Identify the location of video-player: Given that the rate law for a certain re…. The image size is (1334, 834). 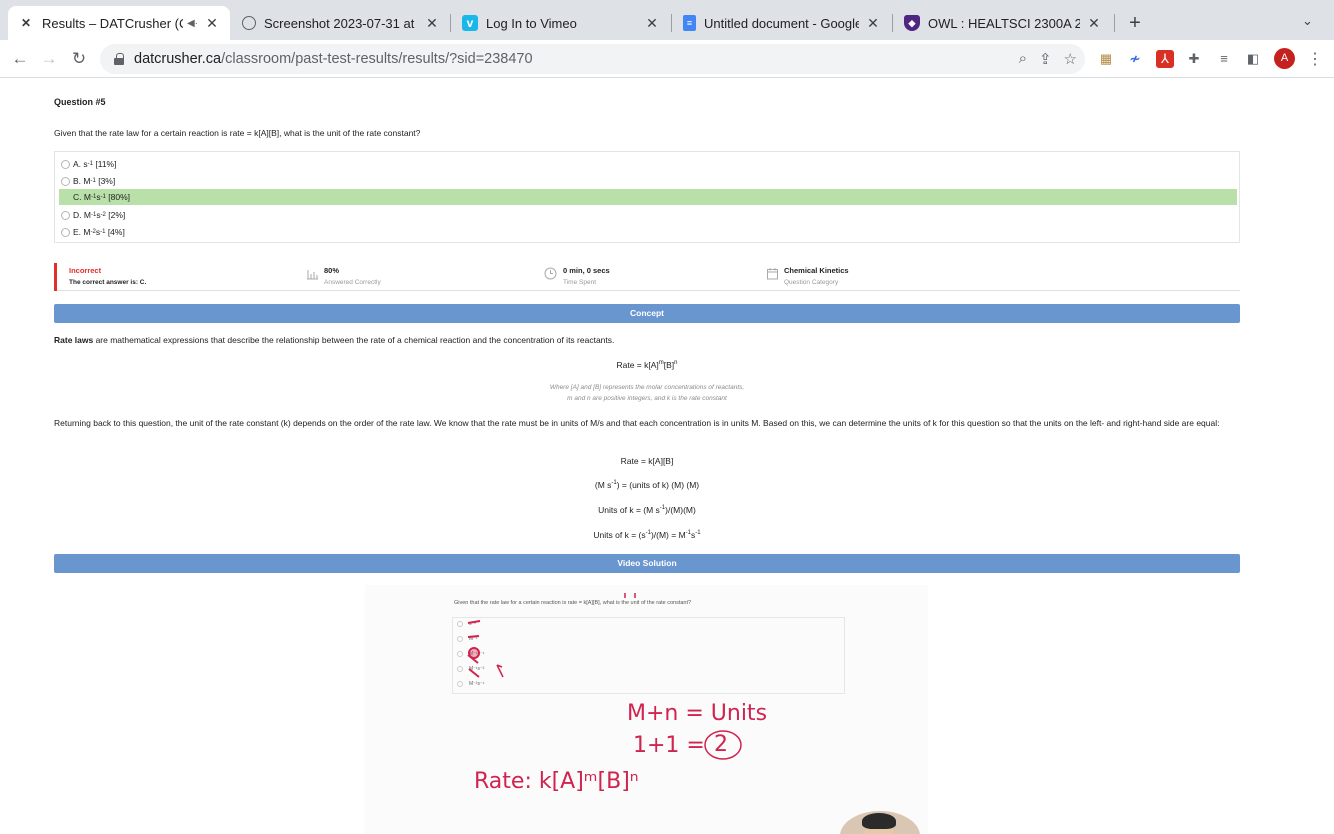
(646, 709).